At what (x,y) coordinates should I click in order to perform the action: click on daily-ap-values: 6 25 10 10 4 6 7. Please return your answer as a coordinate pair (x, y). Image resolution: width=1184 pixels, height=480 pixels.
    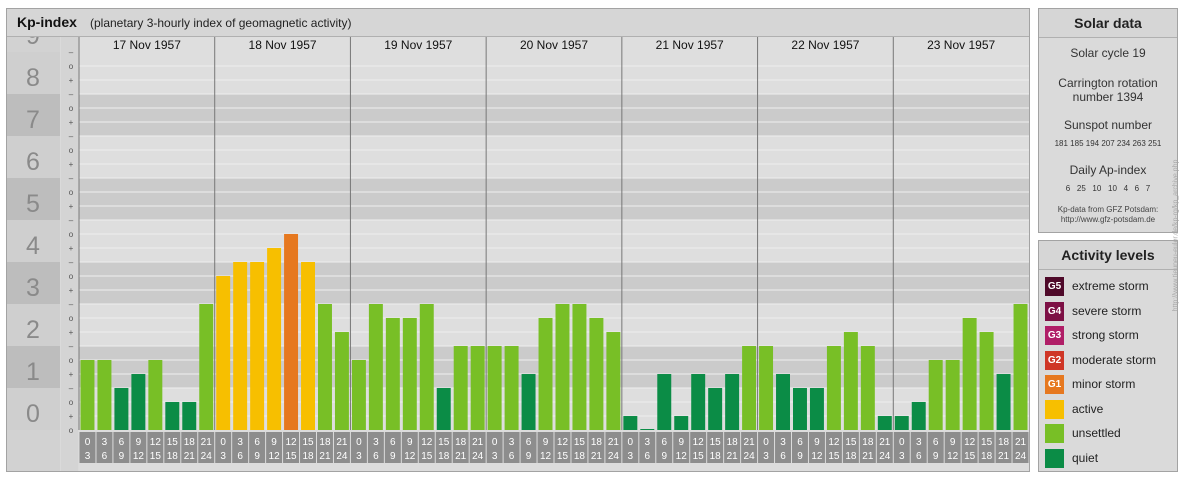
    Looking at the image, I should click on (1108, 188).